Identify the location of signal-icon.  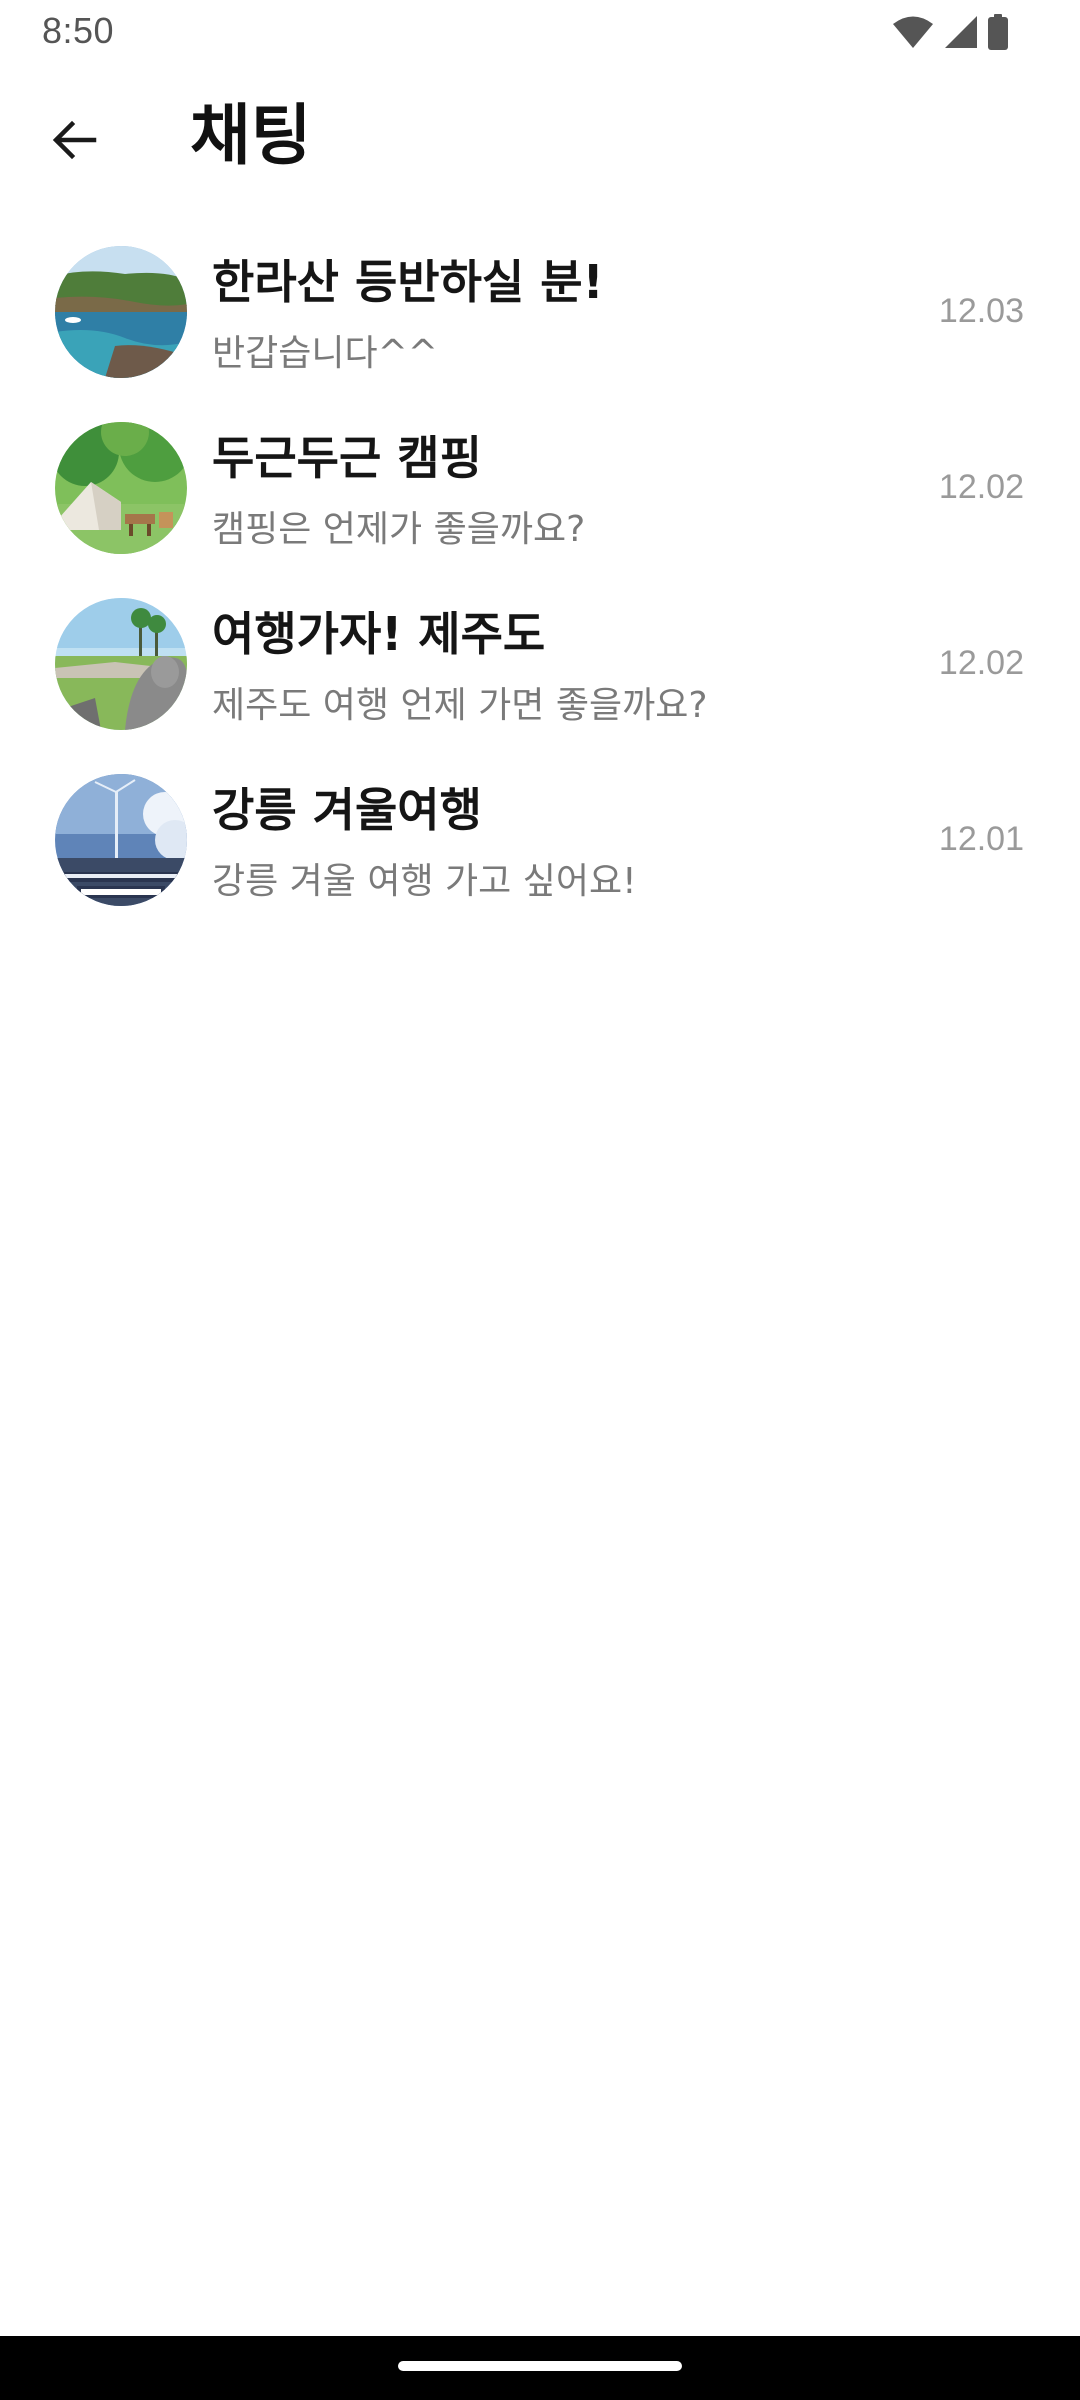
(961, 32).